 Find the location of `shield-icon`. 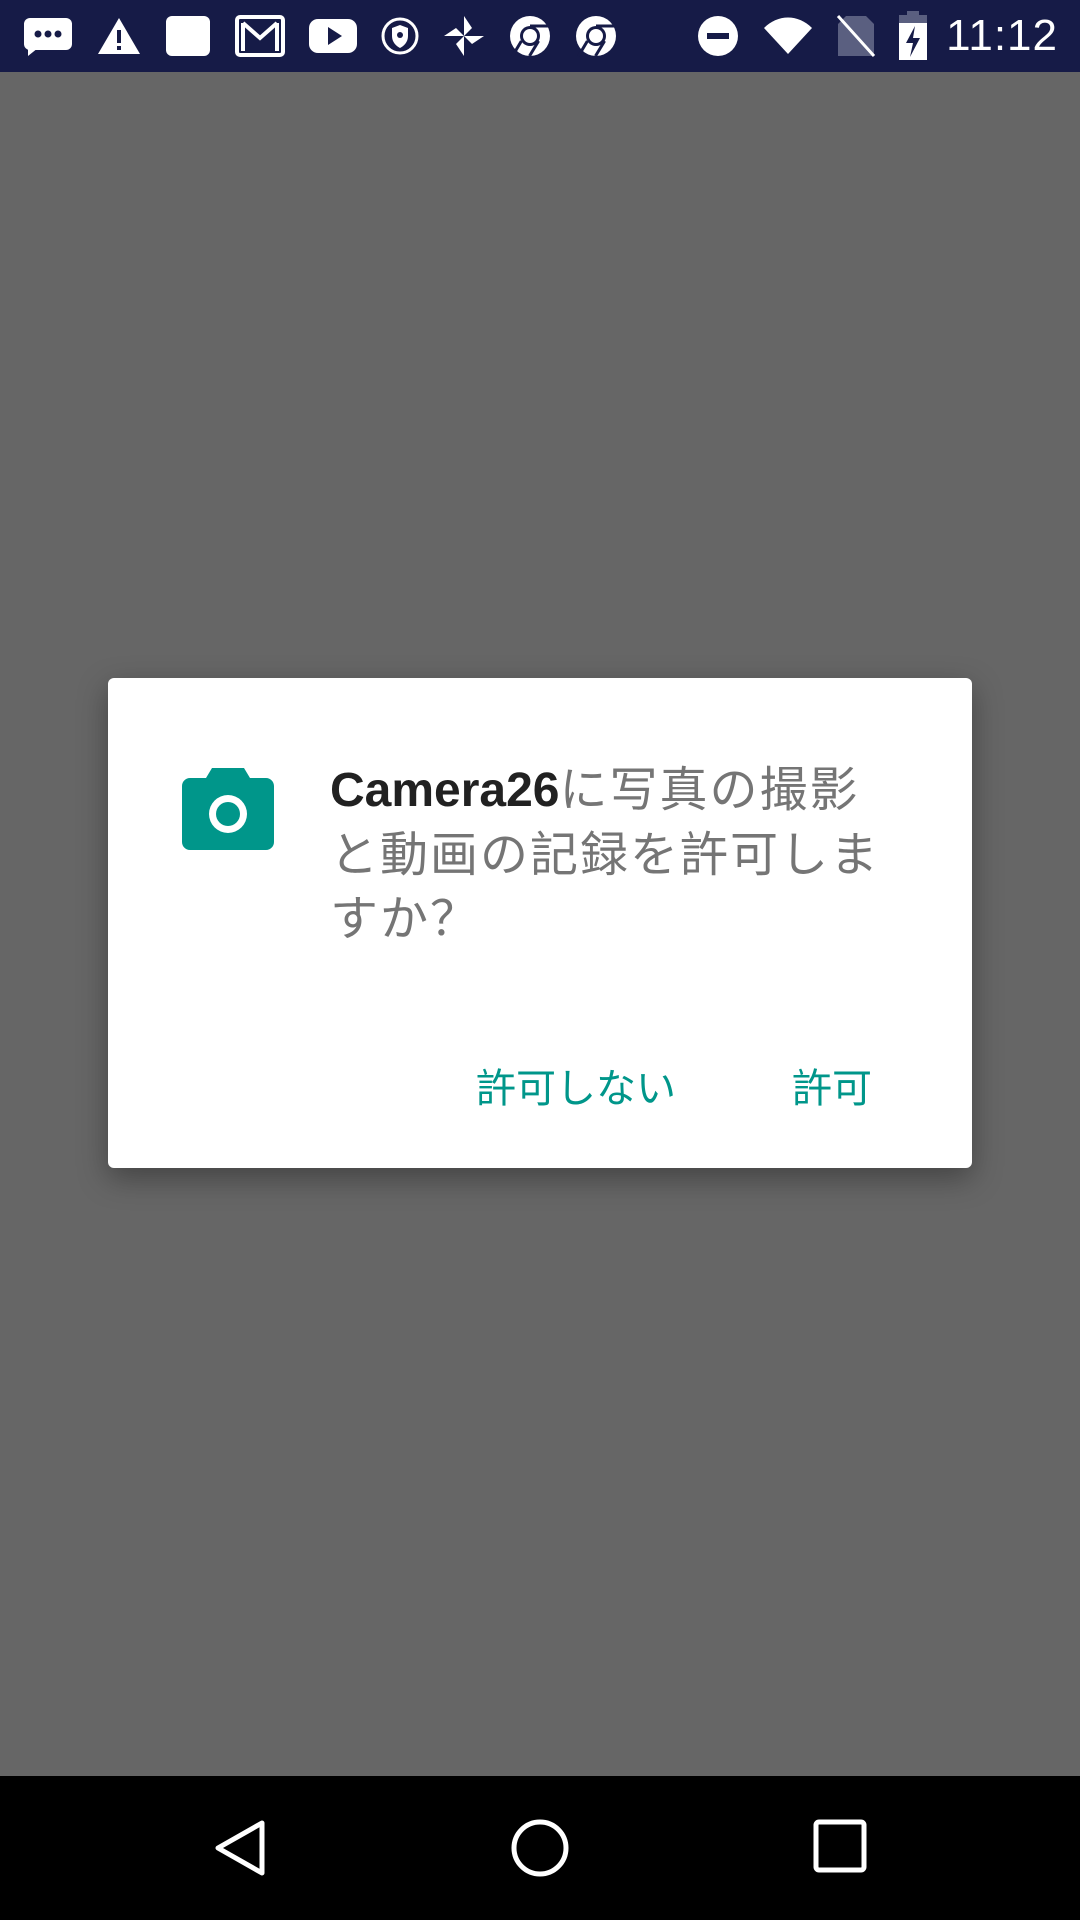

shield-icon is located at coordinates (400, 36).